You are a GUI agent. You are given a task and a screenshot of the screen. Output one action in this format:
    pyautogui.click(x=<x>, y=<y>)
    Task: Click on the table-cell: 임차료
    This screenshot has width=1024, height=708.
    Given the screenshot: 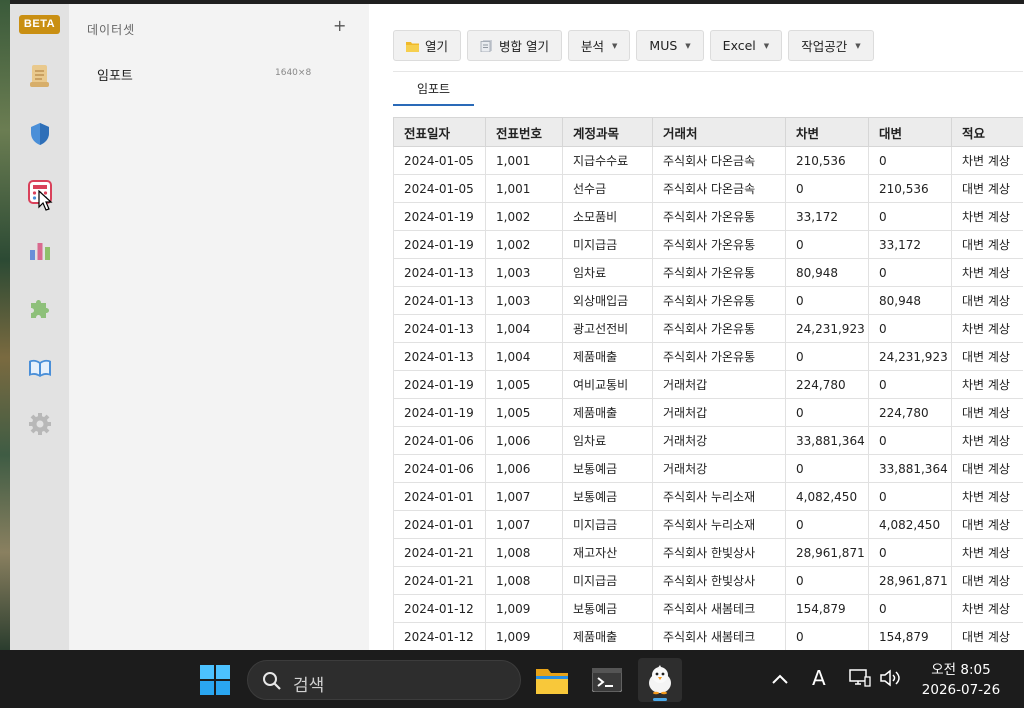 What is the action you would take?
    pyautogui.click(x=607, y=272)
    